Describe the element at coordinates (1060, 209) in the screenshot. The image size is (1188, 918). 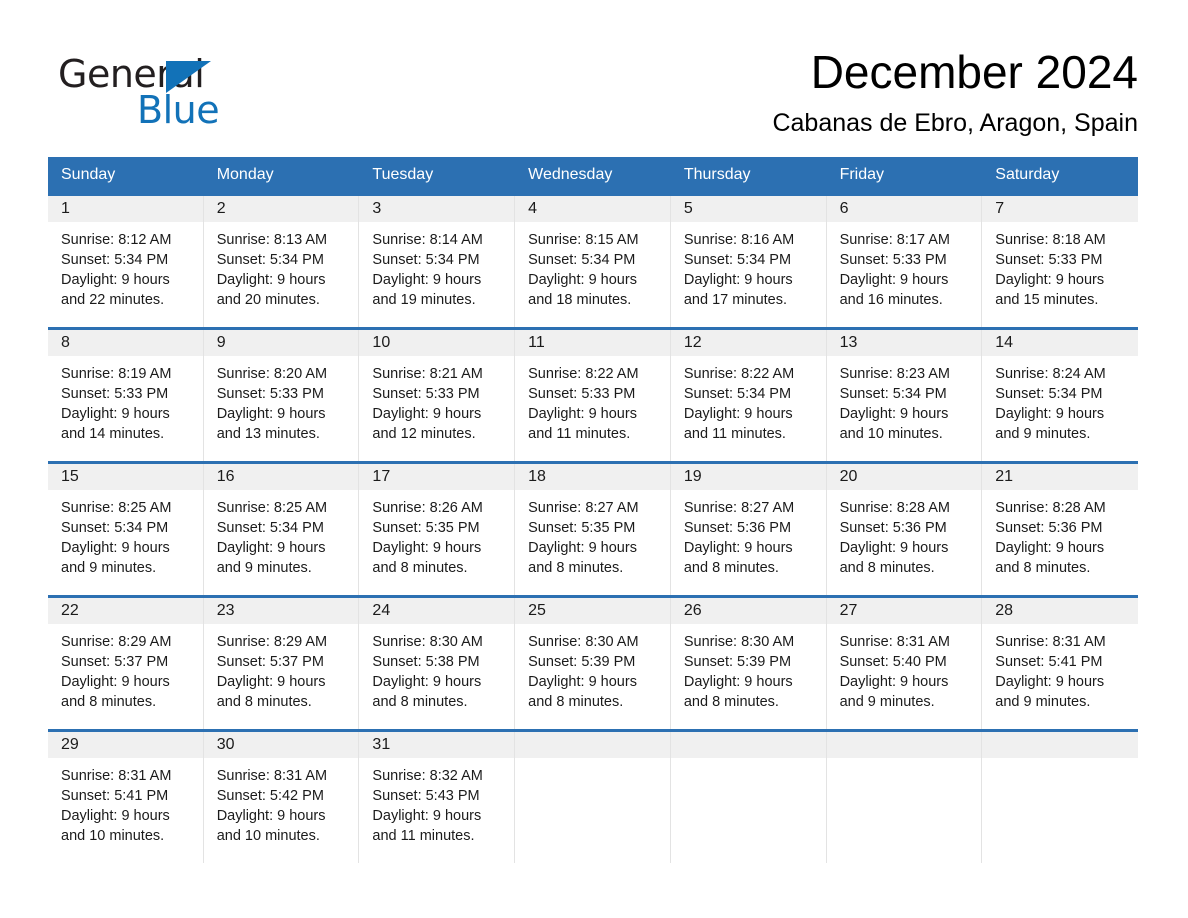
I see `day-number: 7` at that location.